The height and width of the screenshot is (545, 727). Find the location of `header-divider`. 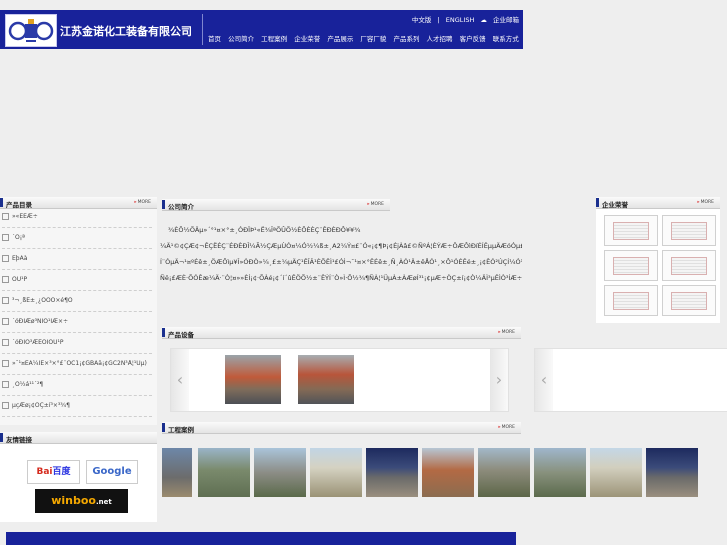

header-divider is located at coordinates (202, 29).